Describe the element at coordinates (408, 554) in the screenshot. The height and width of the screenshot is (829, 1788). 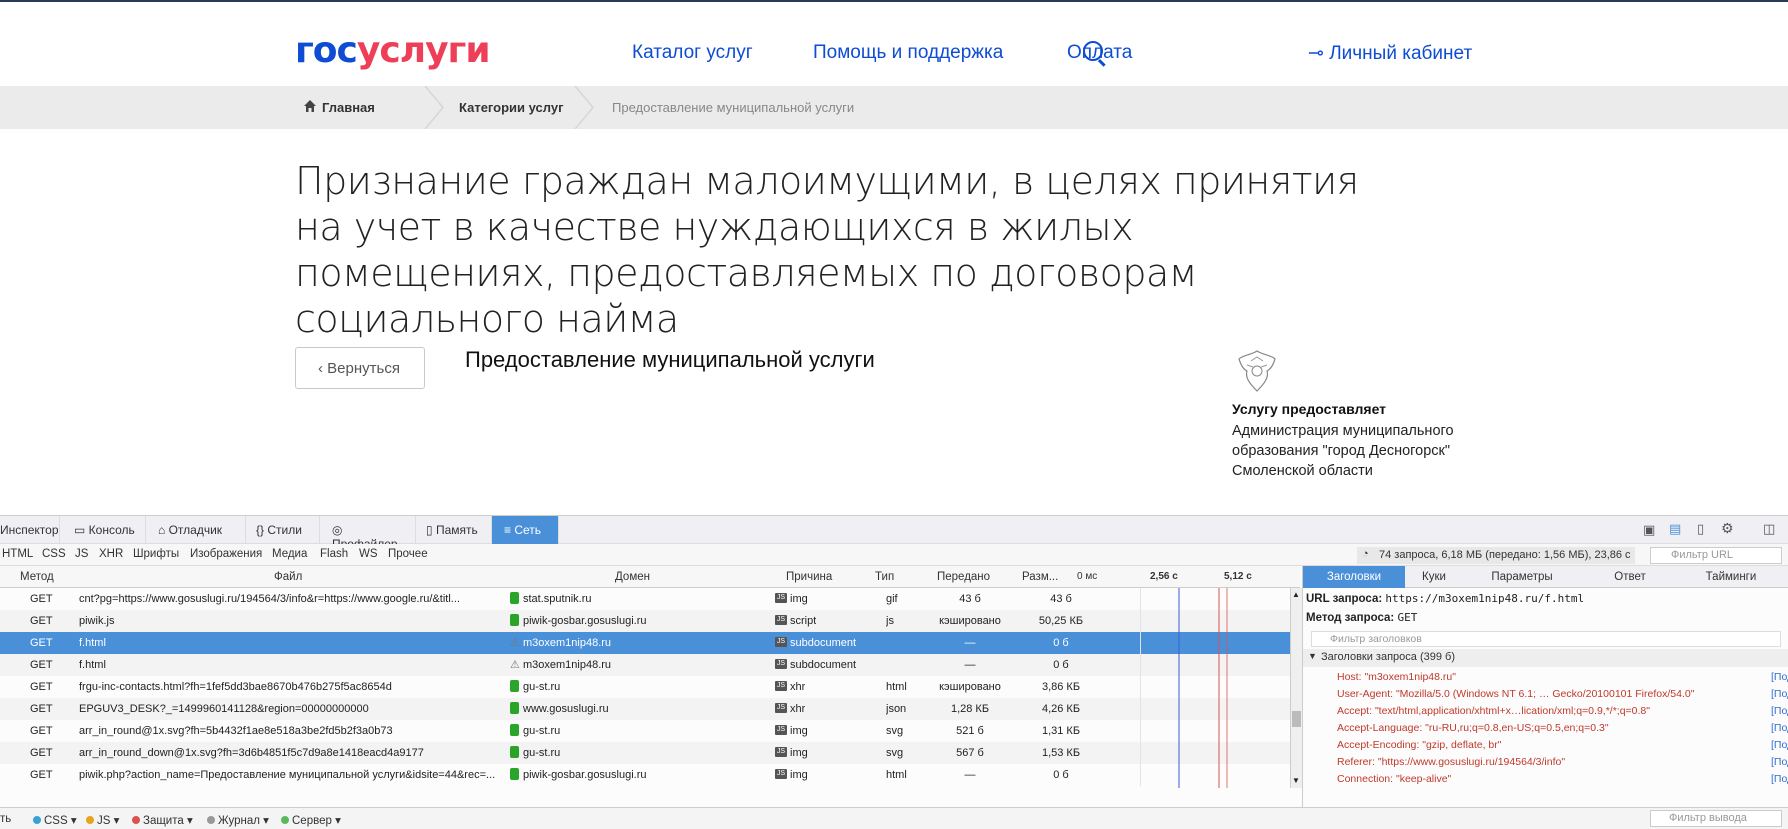
I see `filter-other: Прочее` at that location.